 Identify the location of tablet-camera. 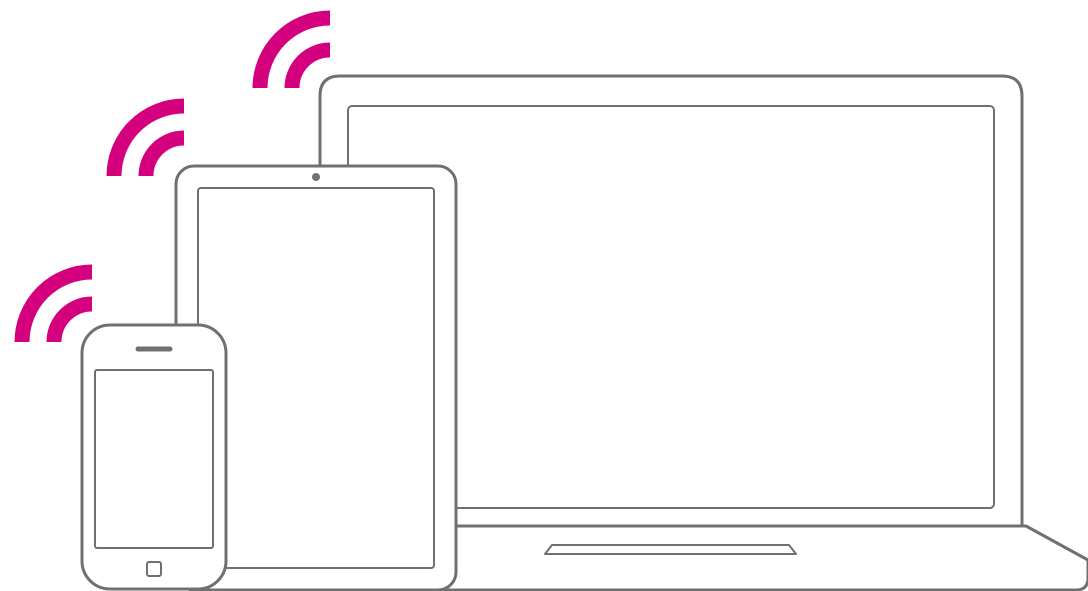
(316, 177).